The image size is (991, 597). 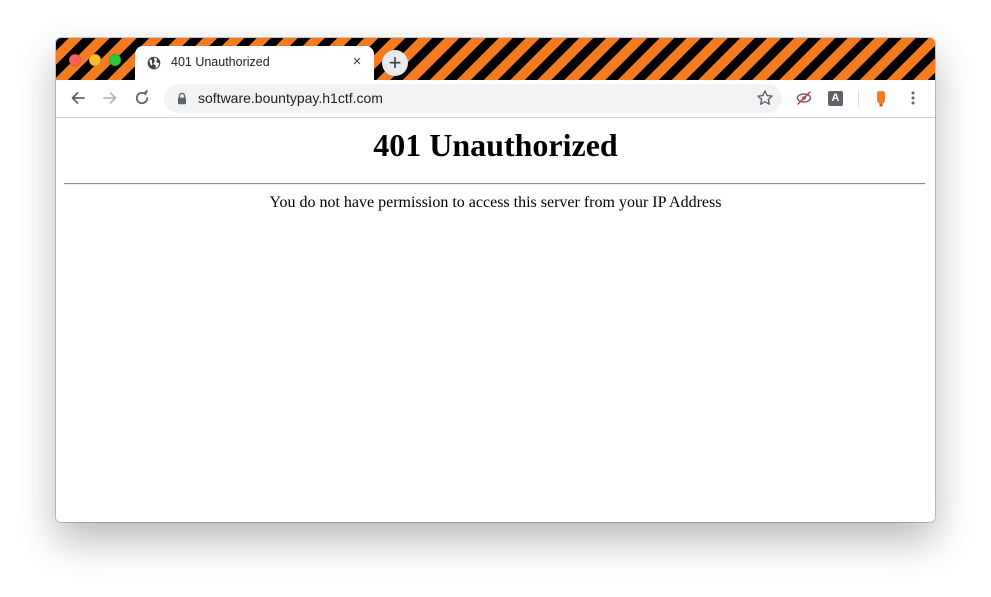 I want to click on translate-extension-icon: A, so click(x=835, y=98).